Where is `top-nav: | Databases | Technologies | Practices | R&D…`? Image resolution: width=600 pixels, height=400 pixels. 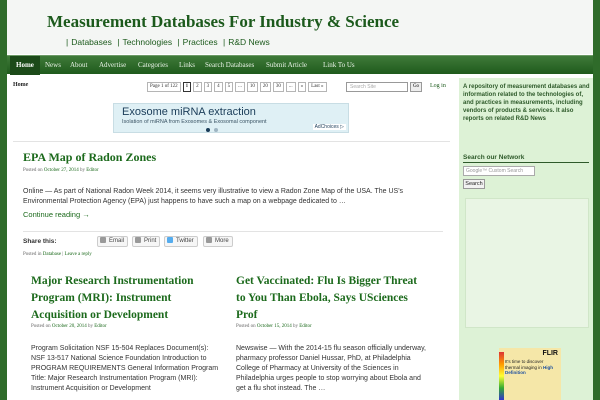 top-nav: | Databases | Technologies | Practices | R&D… is located at coordinates (168, 42).